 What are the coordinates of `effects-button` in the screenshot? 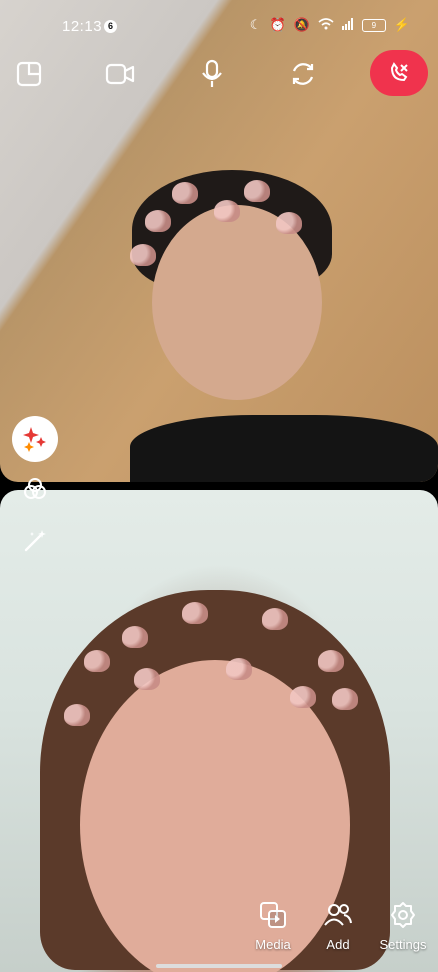 It's located at (35, 439).